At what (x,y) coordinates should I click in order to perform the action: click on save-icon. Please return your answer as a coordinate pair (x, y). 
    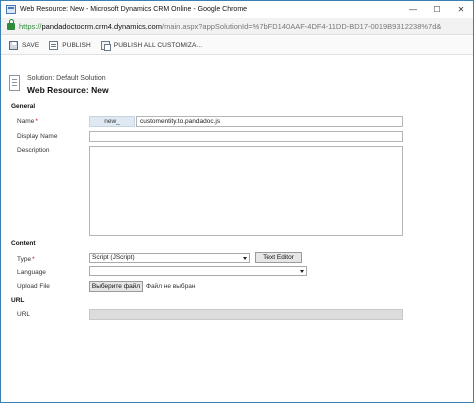
    Looking at the image, I should click on (13, 45).